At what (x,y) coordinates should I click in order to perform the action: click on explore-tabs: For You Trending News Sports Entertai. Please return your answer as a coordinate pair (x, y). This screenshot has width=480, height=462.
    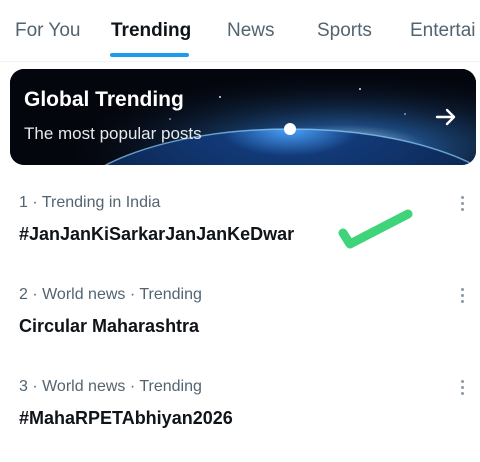
    Looking at the image, I should click on (240, 31).